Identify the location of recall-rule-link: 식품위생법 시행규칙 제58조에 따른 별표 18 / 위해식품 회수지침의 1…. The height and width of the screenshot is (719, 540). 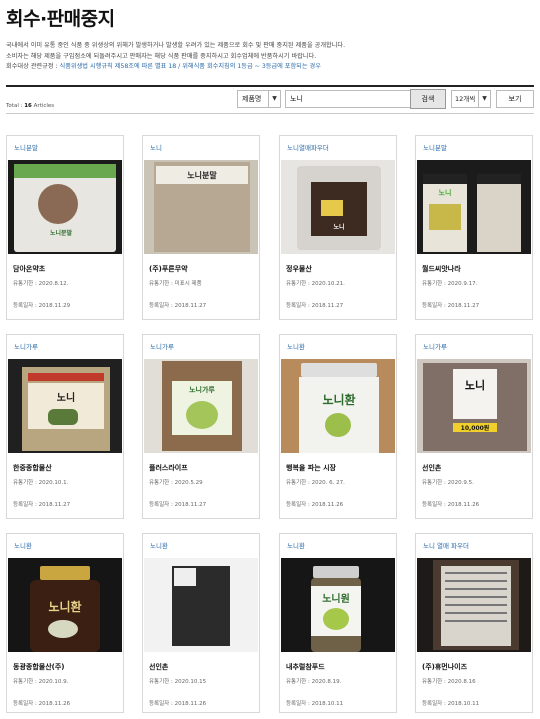
(190, 66).